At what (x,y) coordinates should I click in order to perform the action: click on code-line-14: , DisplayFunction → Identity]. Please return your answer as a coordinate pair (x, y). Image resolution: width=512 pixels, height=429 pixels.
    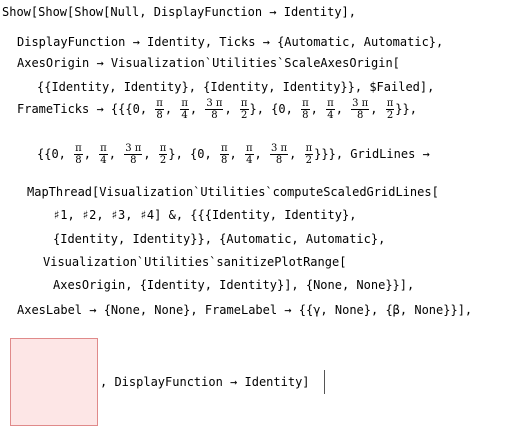
    Looking at the image, I should click on (205, 382).